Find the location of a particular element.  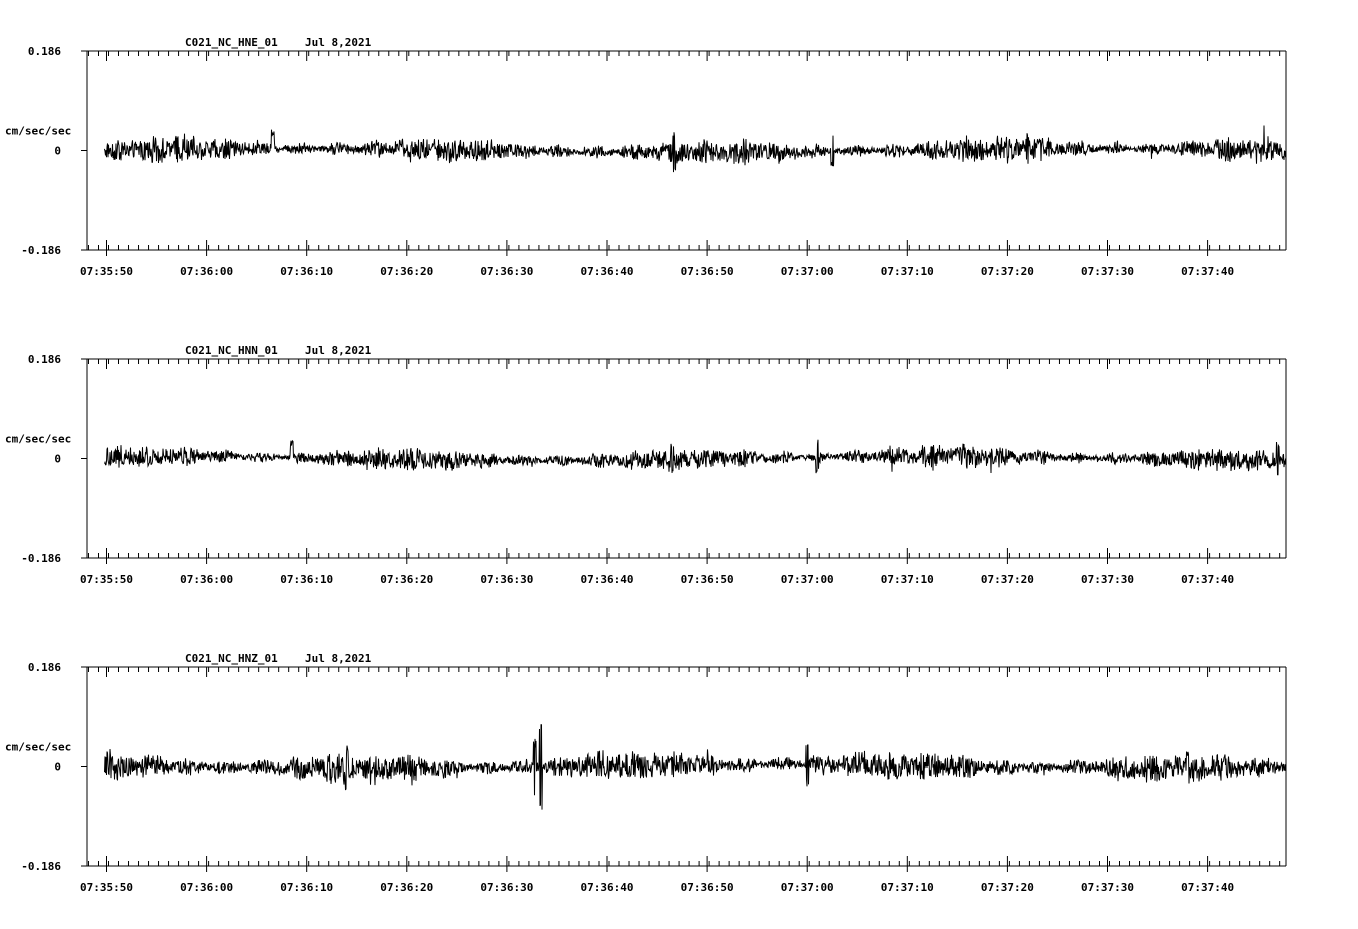

panel-title-channel: C021_NC_HNE_01 is located at coordinates (231, 42).